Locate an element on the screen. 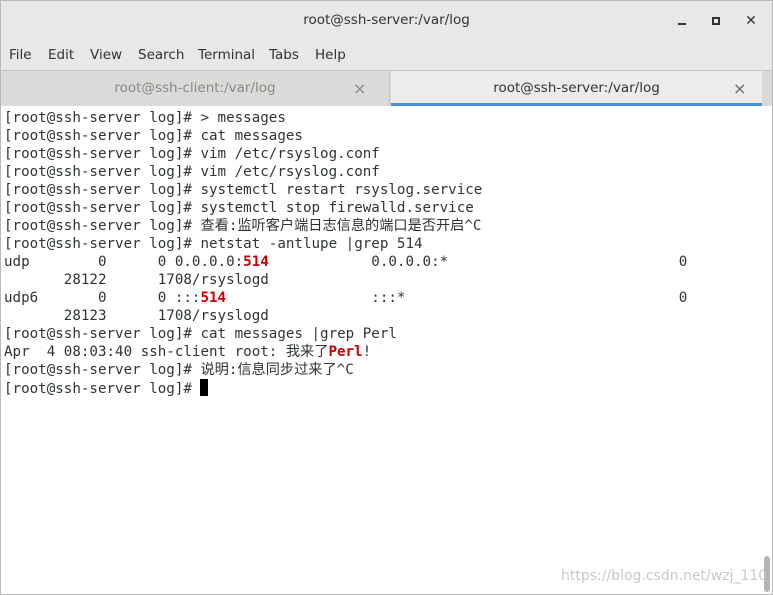 The width and height of the screenshot is (773, 595). tab-label: root@ssh-client:/var/log is located at coordinates (195, 88).